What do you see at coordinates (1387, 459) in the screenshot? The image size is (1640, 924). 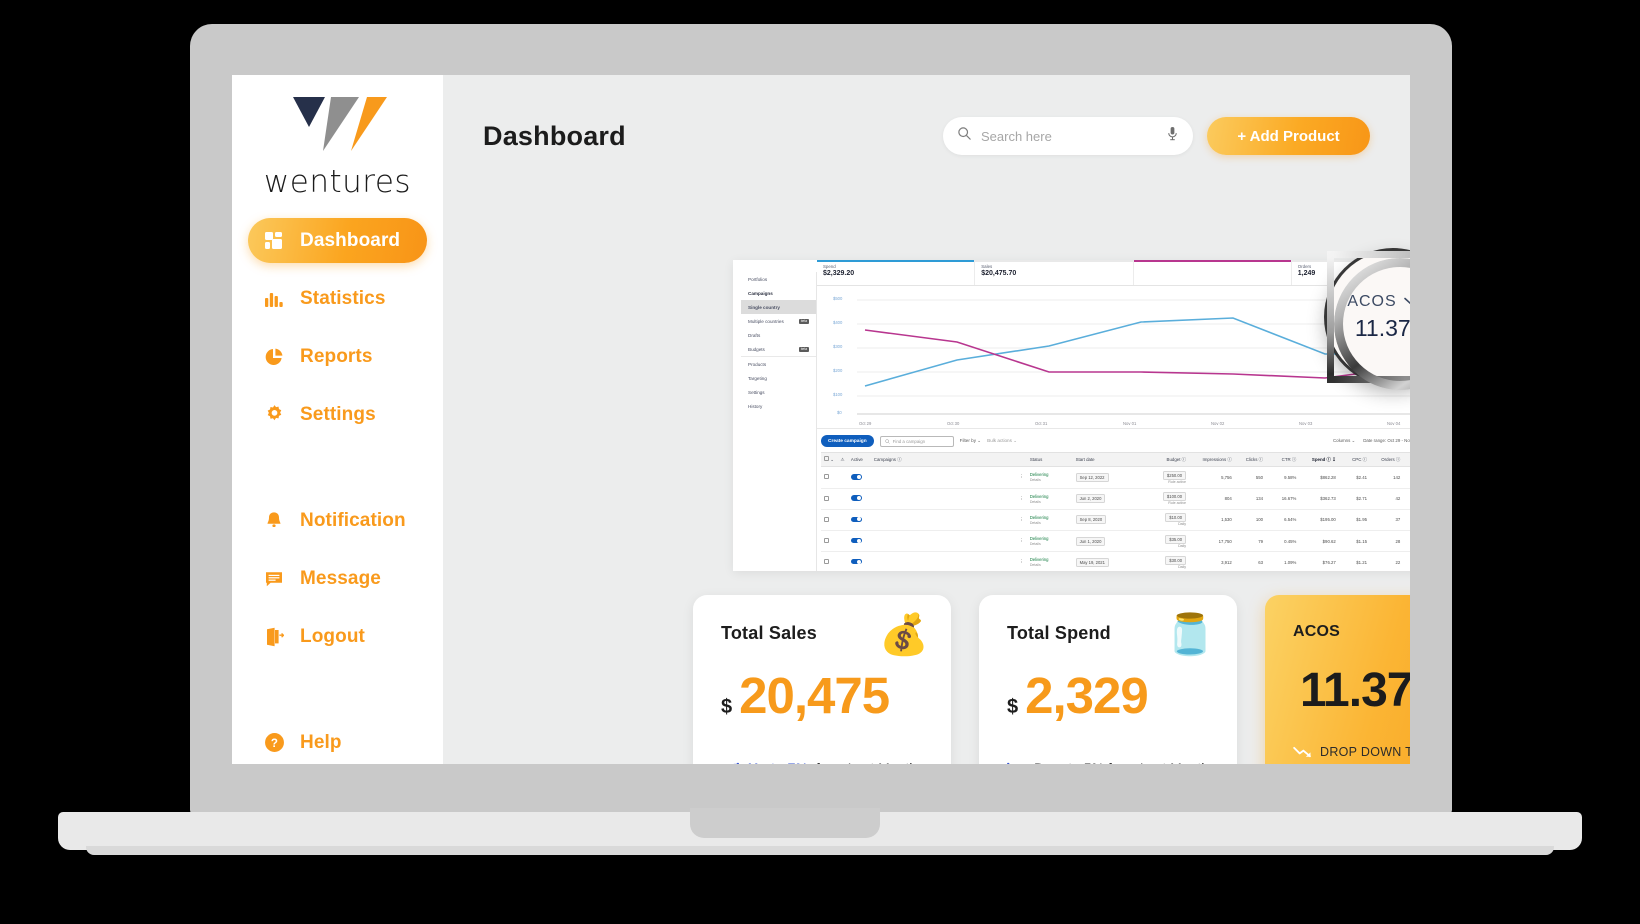 I see `orders-column-header: Orders ⓘ` at bounding box center [1387, 459].